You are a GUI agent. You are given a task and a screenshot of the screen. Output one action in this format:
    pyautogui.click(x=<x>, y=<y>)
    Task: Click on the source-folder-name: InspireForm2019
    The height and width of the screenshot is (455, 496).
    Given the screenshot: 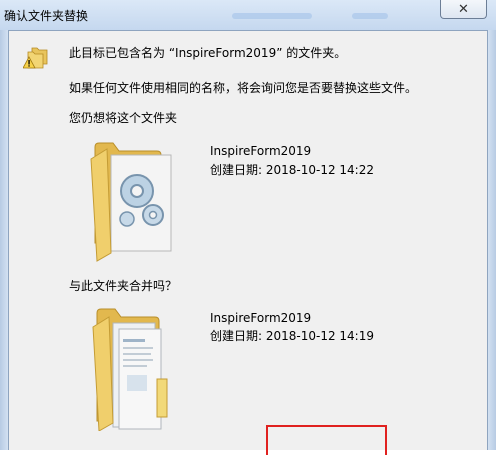 What is the action you would take?
    pyautogui.click(x=261, y=318)
    